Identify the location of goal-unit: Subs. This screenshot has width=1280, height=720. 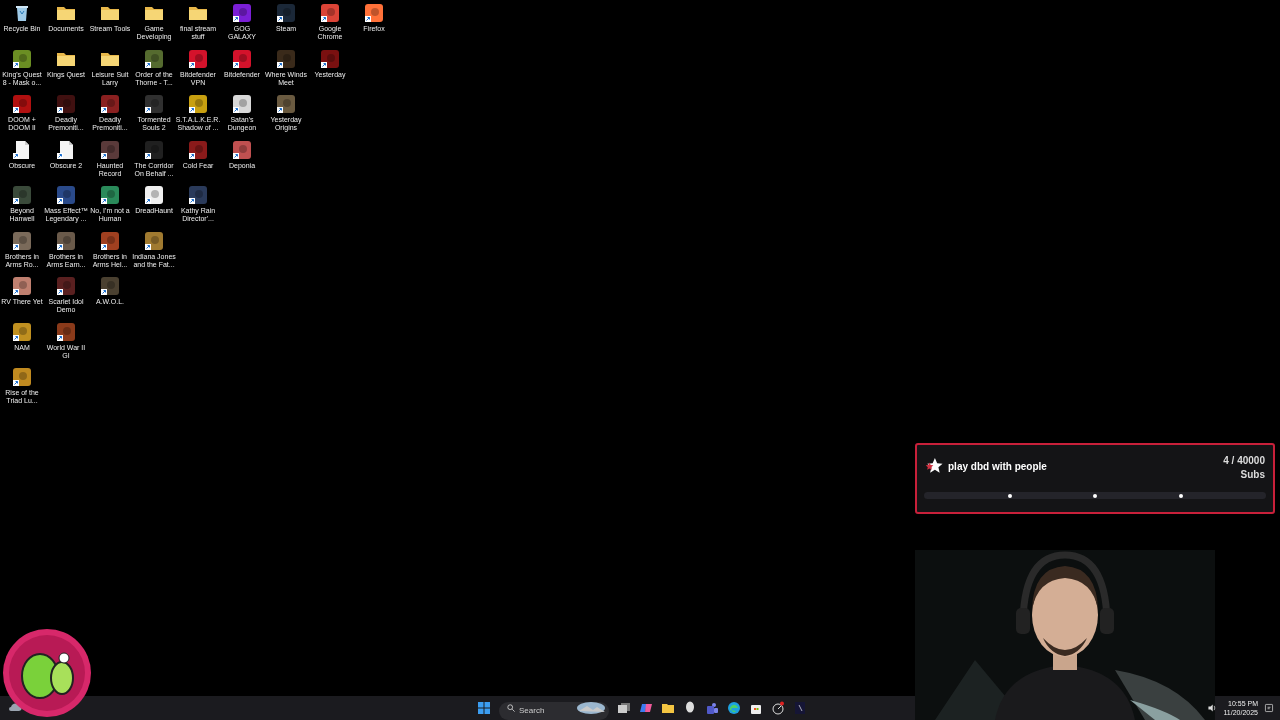
(1252, 475).